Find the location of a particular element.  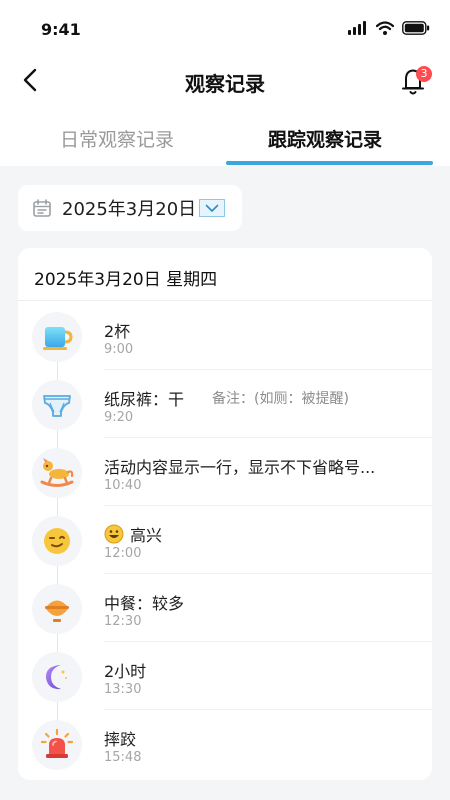

record-item: 2杯 9:00 is located at coordinates (225, 336).